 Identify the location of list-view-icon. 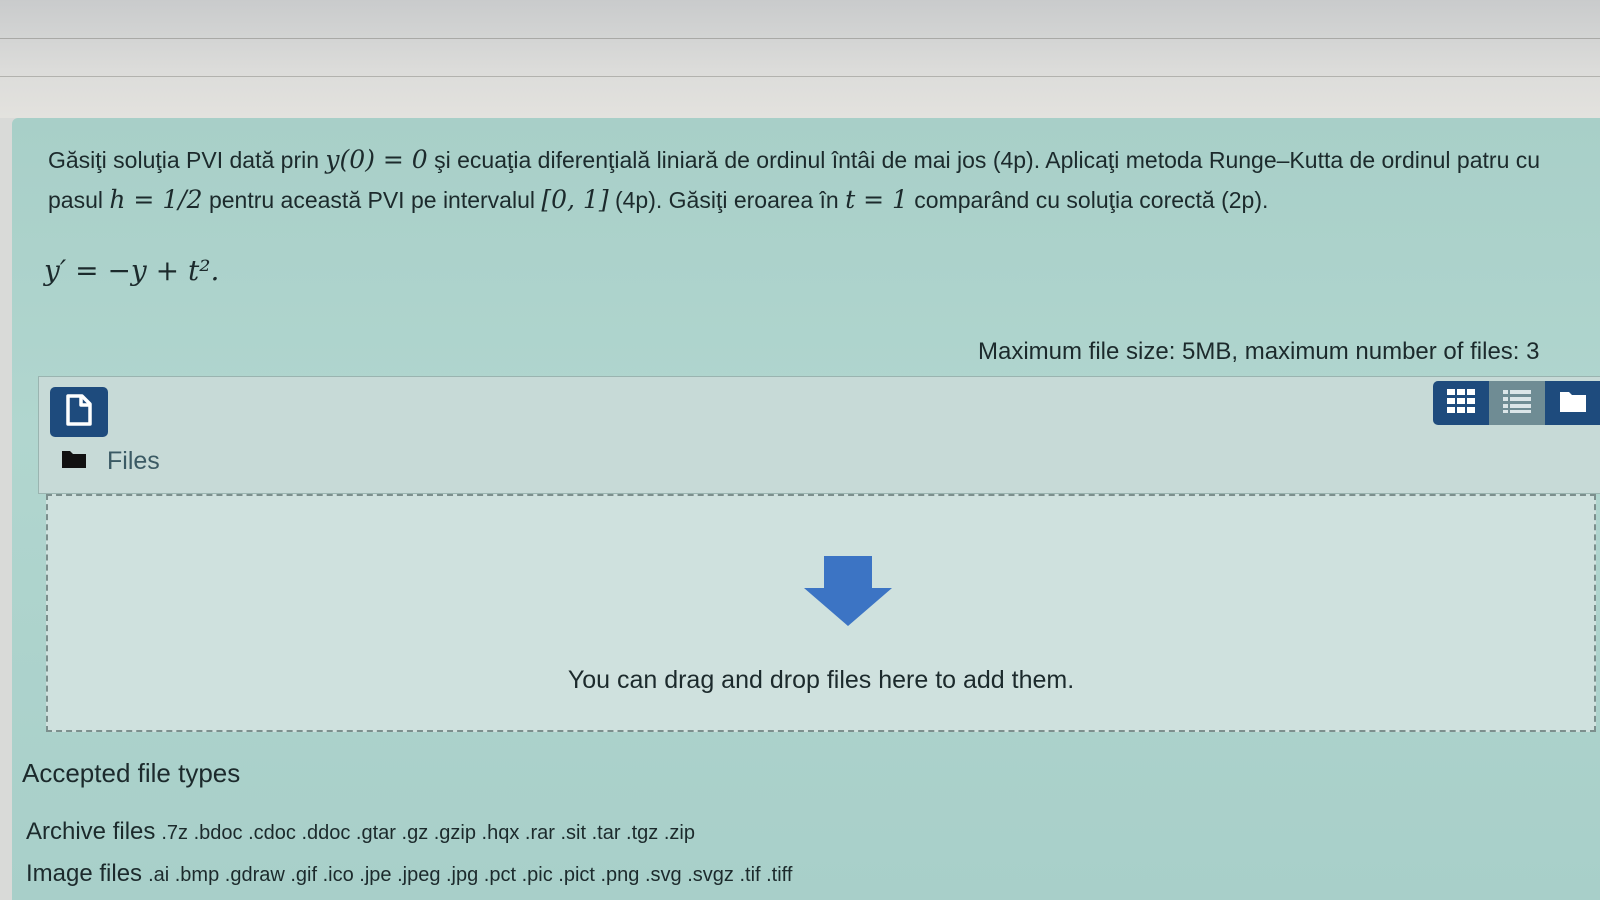
(1517, 403).